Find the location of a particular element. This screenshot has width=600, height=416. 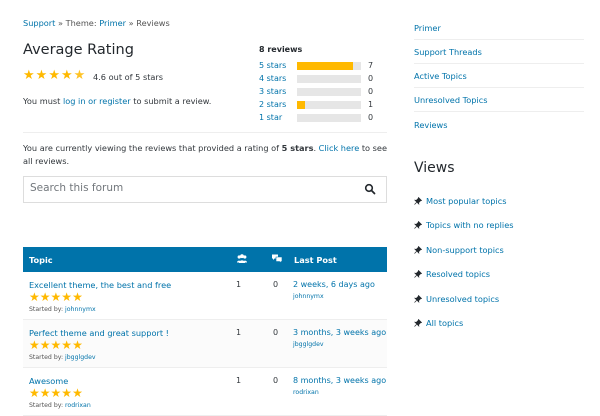

breadcrumb-support-link: Support is located at coordinates (39, 23).